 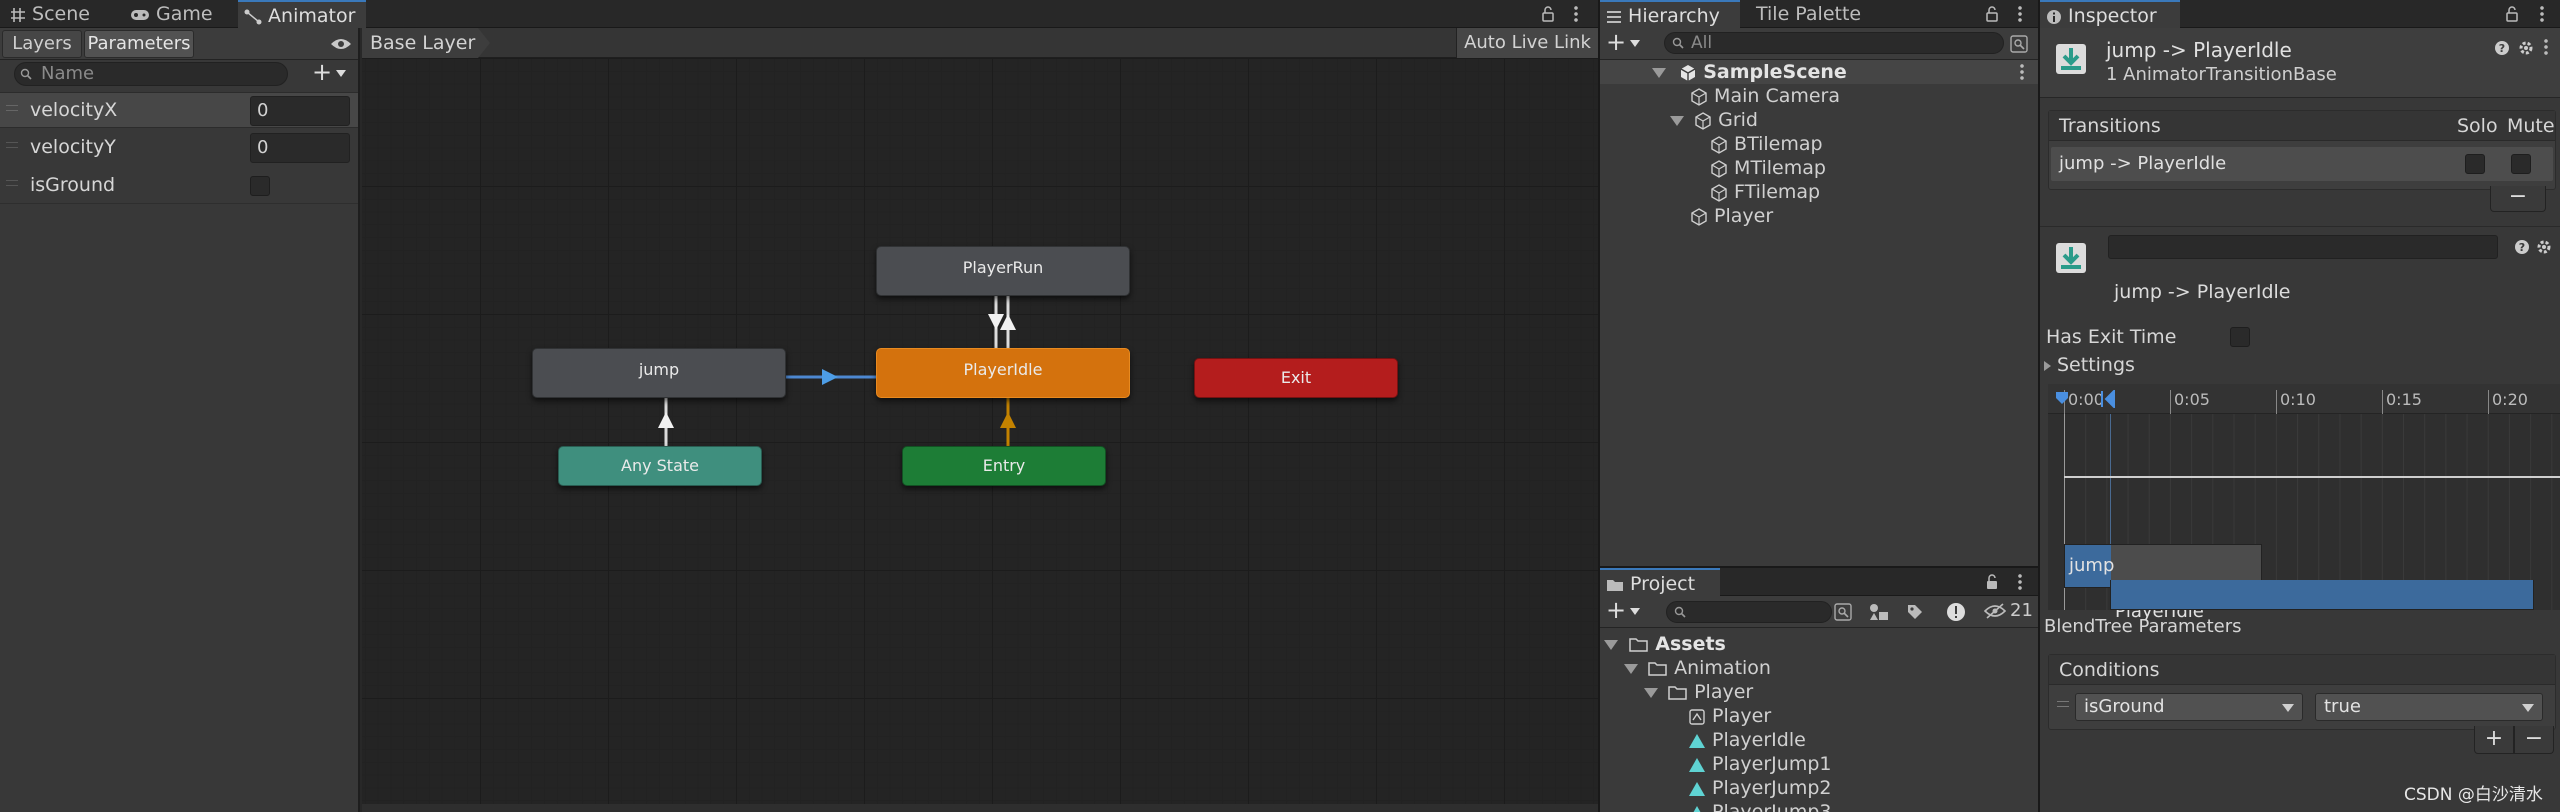 I want to click on hierarchy-search-input: All, so click(x=1834, y=43).